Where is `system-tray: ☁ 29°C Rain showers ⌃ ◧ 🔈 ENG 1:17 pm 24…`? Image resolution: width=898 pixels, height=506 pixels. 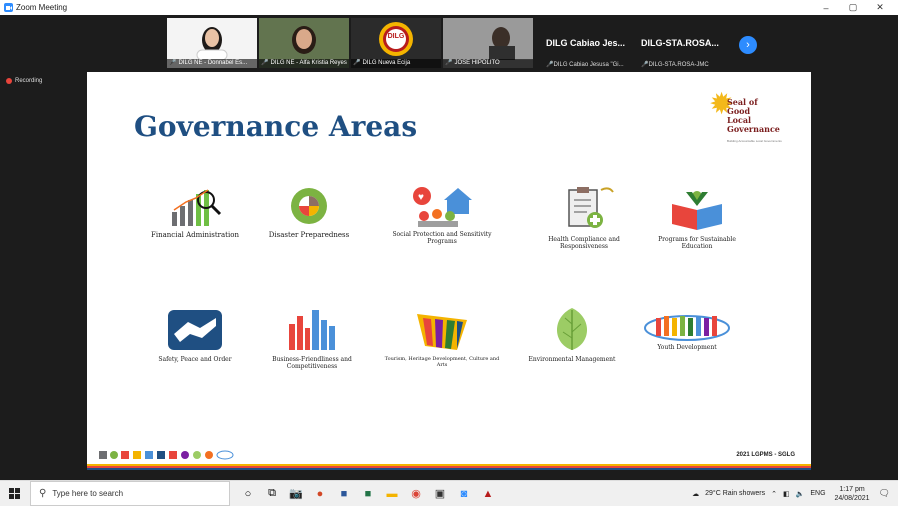 system-tray: ☁ 29°C Rain showers ⌃ ◧ 🔈 ENG 1:17 pm 24… is located at coordinates (793, 493).